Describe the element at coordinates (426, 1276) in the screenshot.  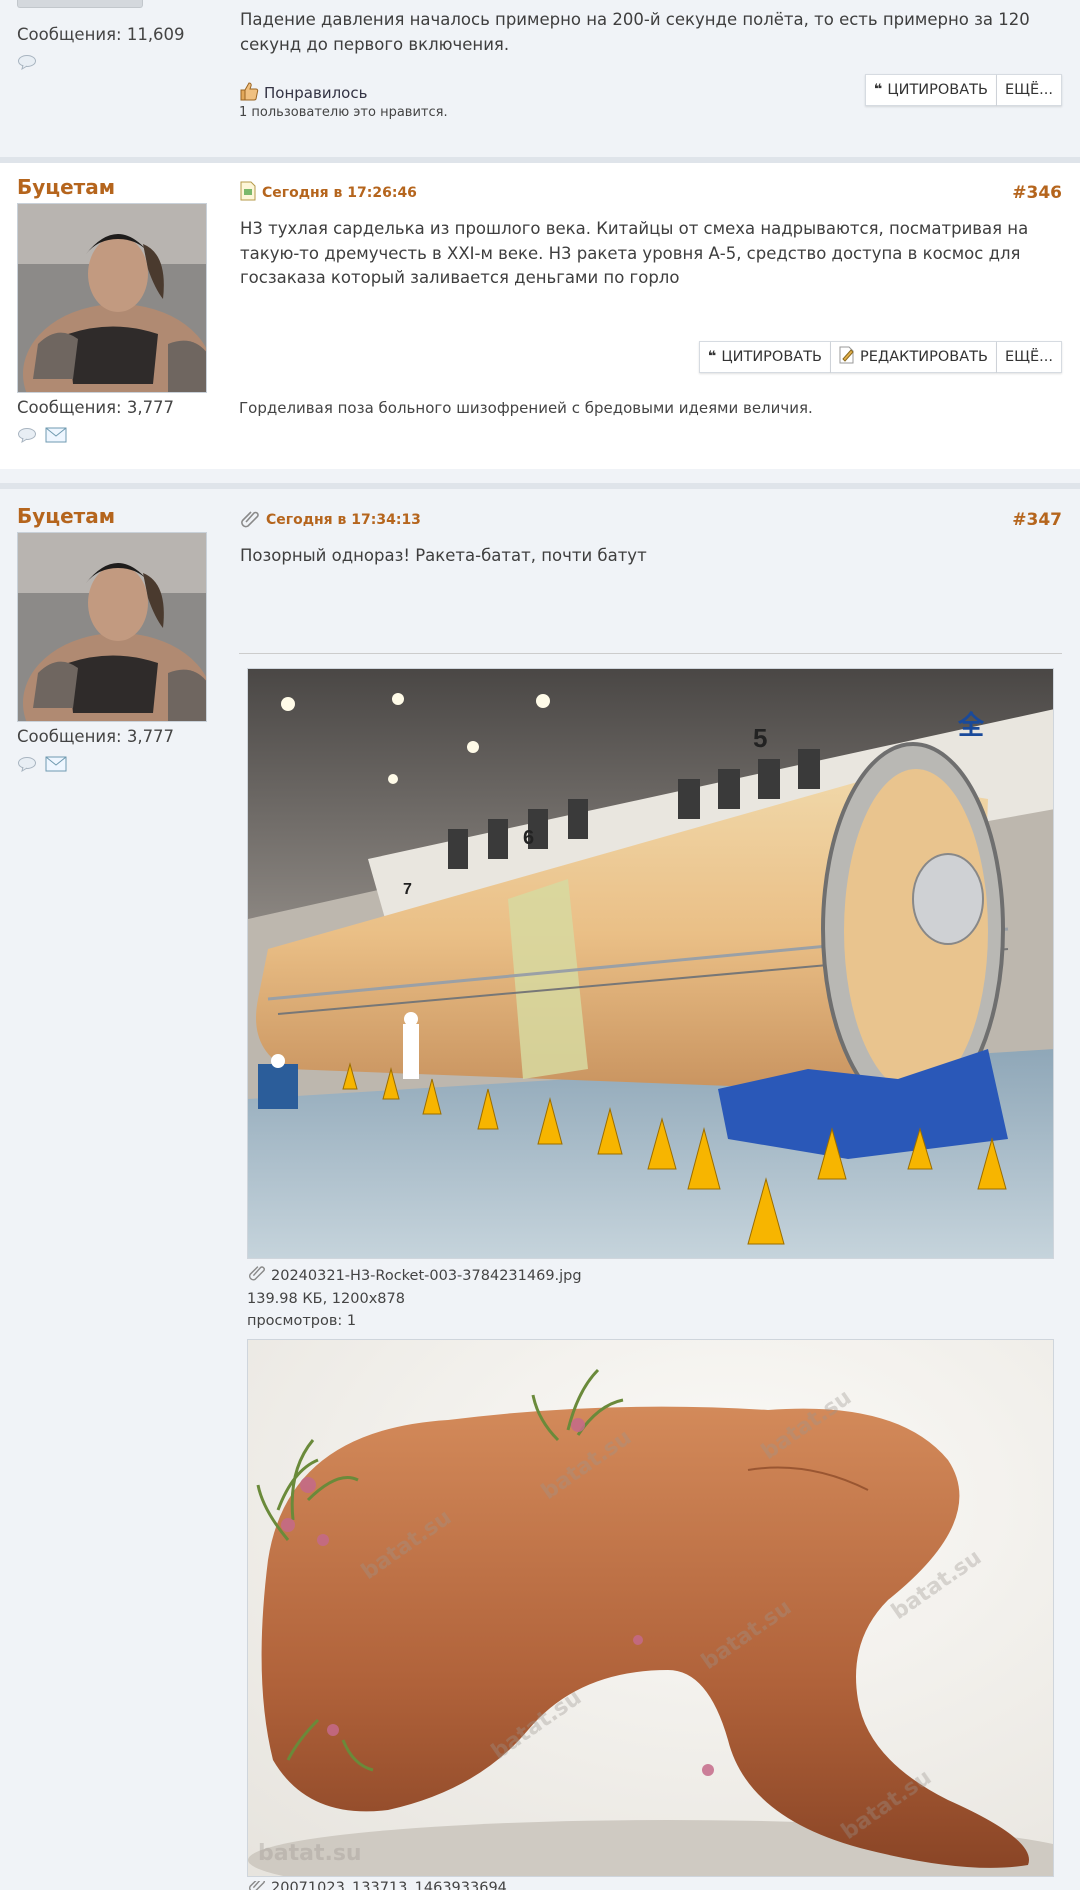
I see `attachment-filename: 20240321-H3-Rocket-003-3784231469.jpg` at that location.